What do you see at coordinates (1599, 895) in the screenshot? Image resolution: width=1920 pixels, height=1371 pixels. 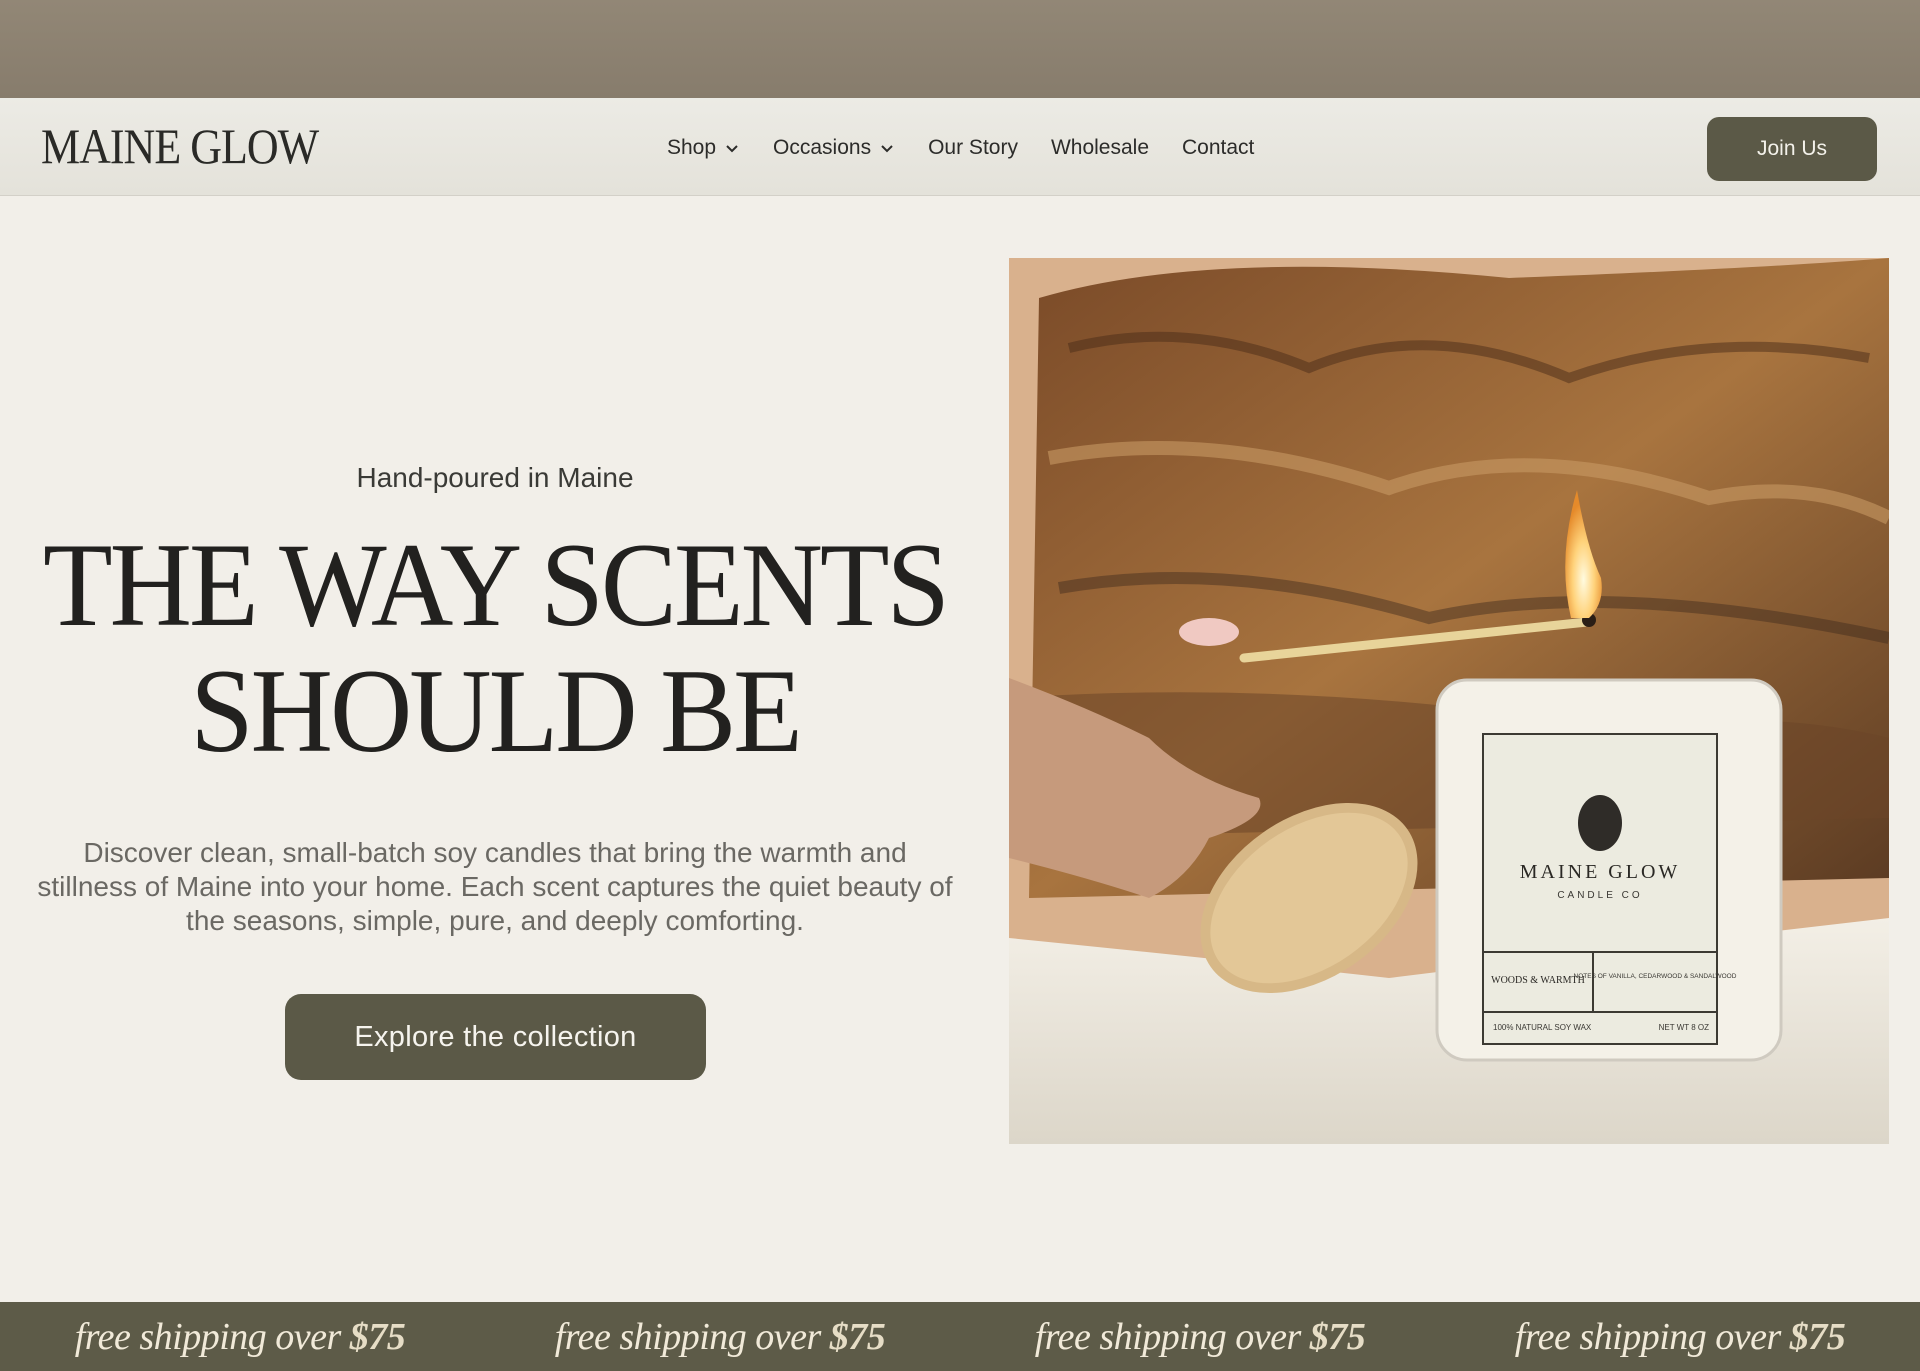 I see `label-sub: CANDLE CO` at bounding box center [1599, 895].